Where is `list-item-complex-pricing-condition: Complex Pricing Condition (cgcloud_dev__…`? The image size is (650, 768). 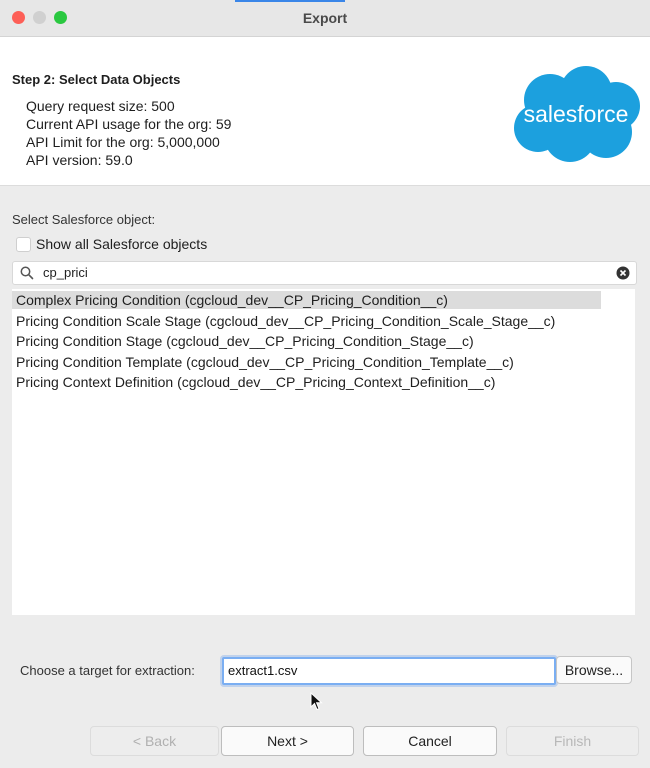
list-item-complex-pricing-condition: Complex Pricing Condition (cgcloud_dev__… is located at coordinates (306, 300).